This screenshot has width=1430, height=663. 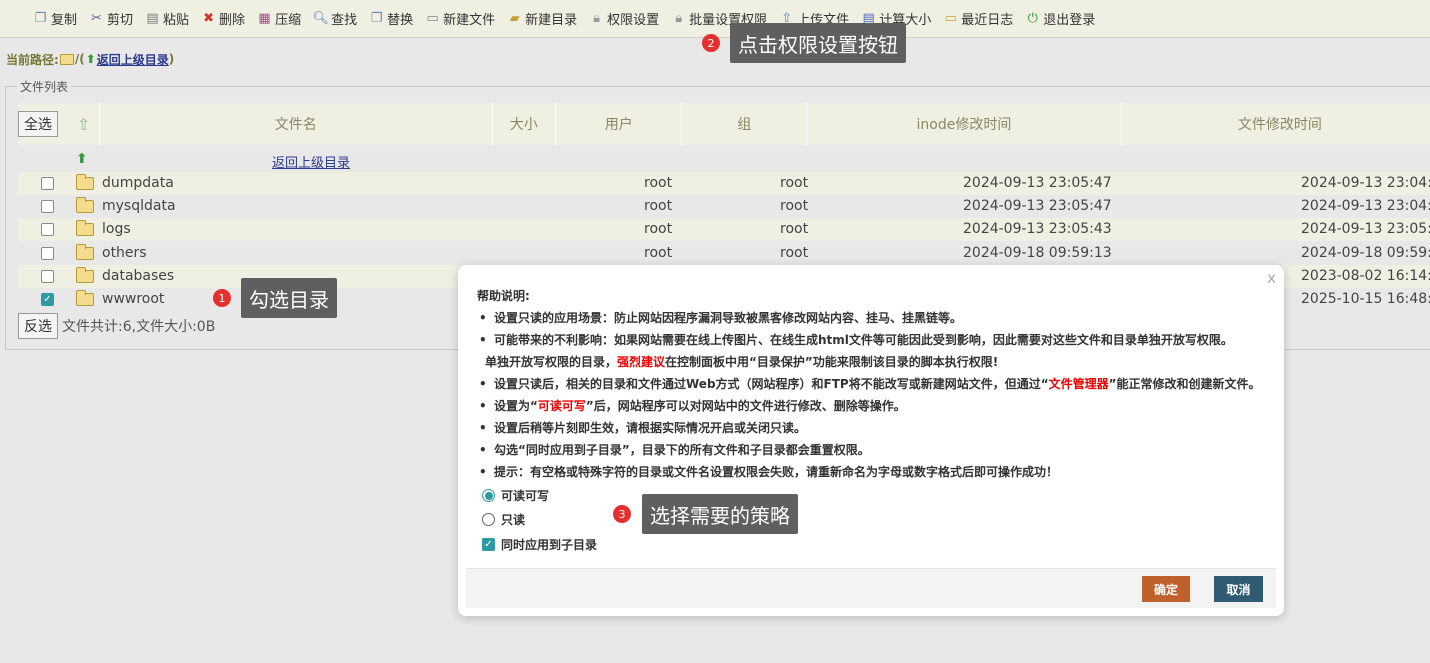 I want to click on header-group: 组, so click(x=745, y=124).